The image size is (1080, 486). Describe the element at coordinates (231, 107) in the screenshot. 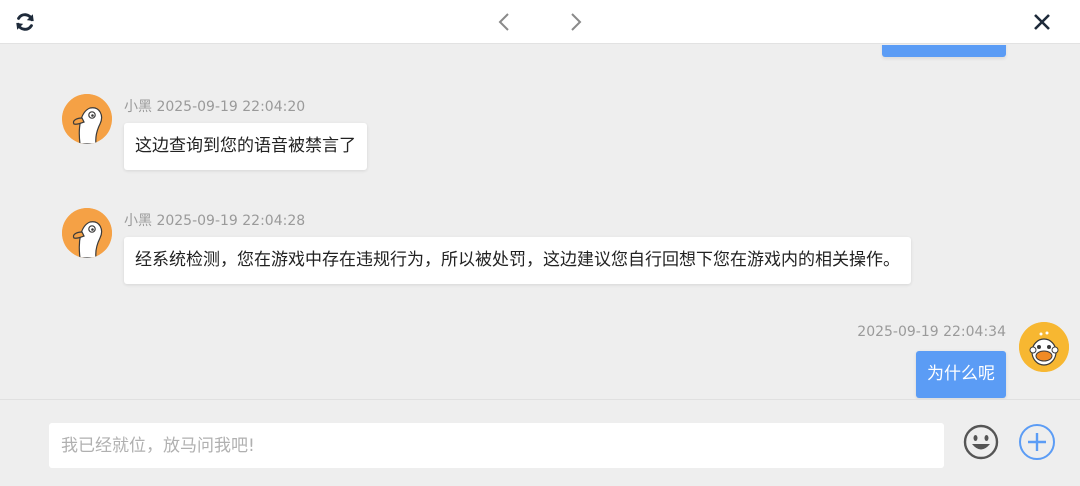

I see `message-time: 2025-09-19 22:04:20` at that location.